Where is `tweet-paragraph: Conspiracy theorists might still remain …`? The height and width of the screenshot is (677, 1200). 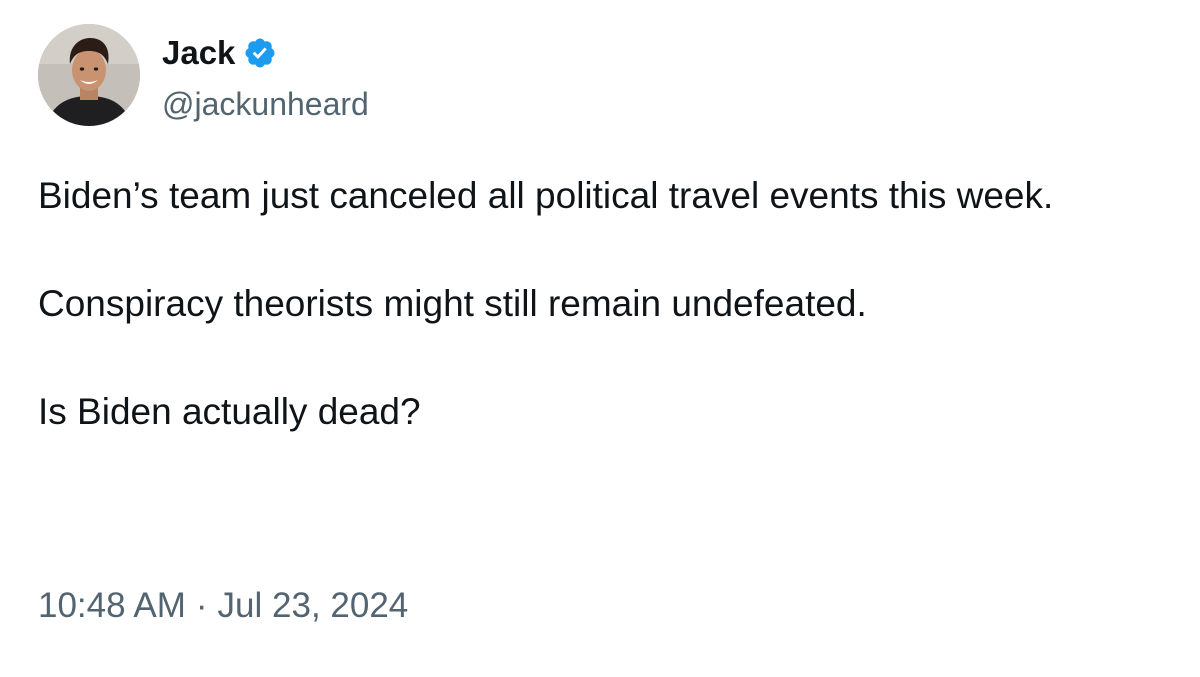
tweet-paragraph: Conspiracy theorists might still remain … is located at coordinates (452, 303).